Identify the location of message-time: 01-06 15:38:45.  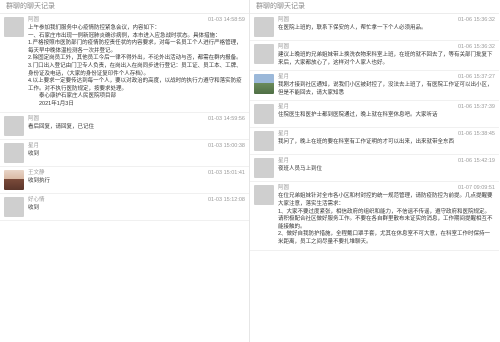
(476, 134).